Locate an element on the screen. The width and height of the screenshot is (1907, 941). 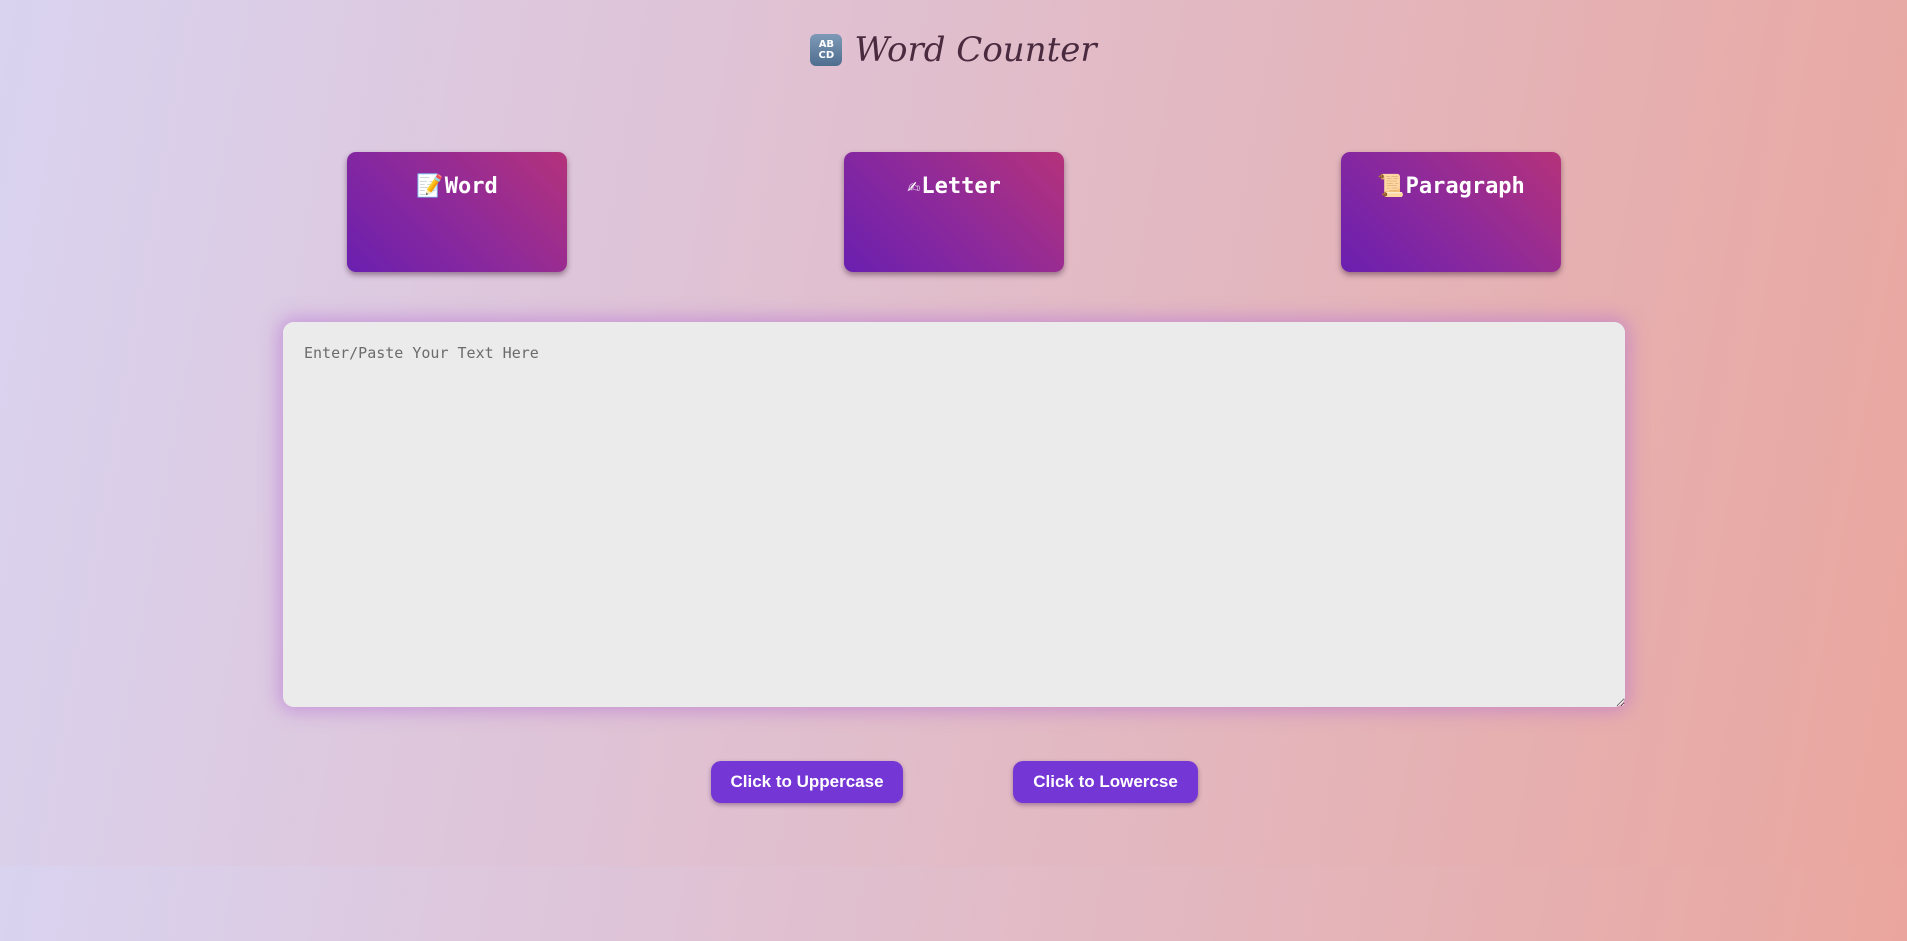
uppercase-button: Click to Uppercase is located at coordinates (807, 782).